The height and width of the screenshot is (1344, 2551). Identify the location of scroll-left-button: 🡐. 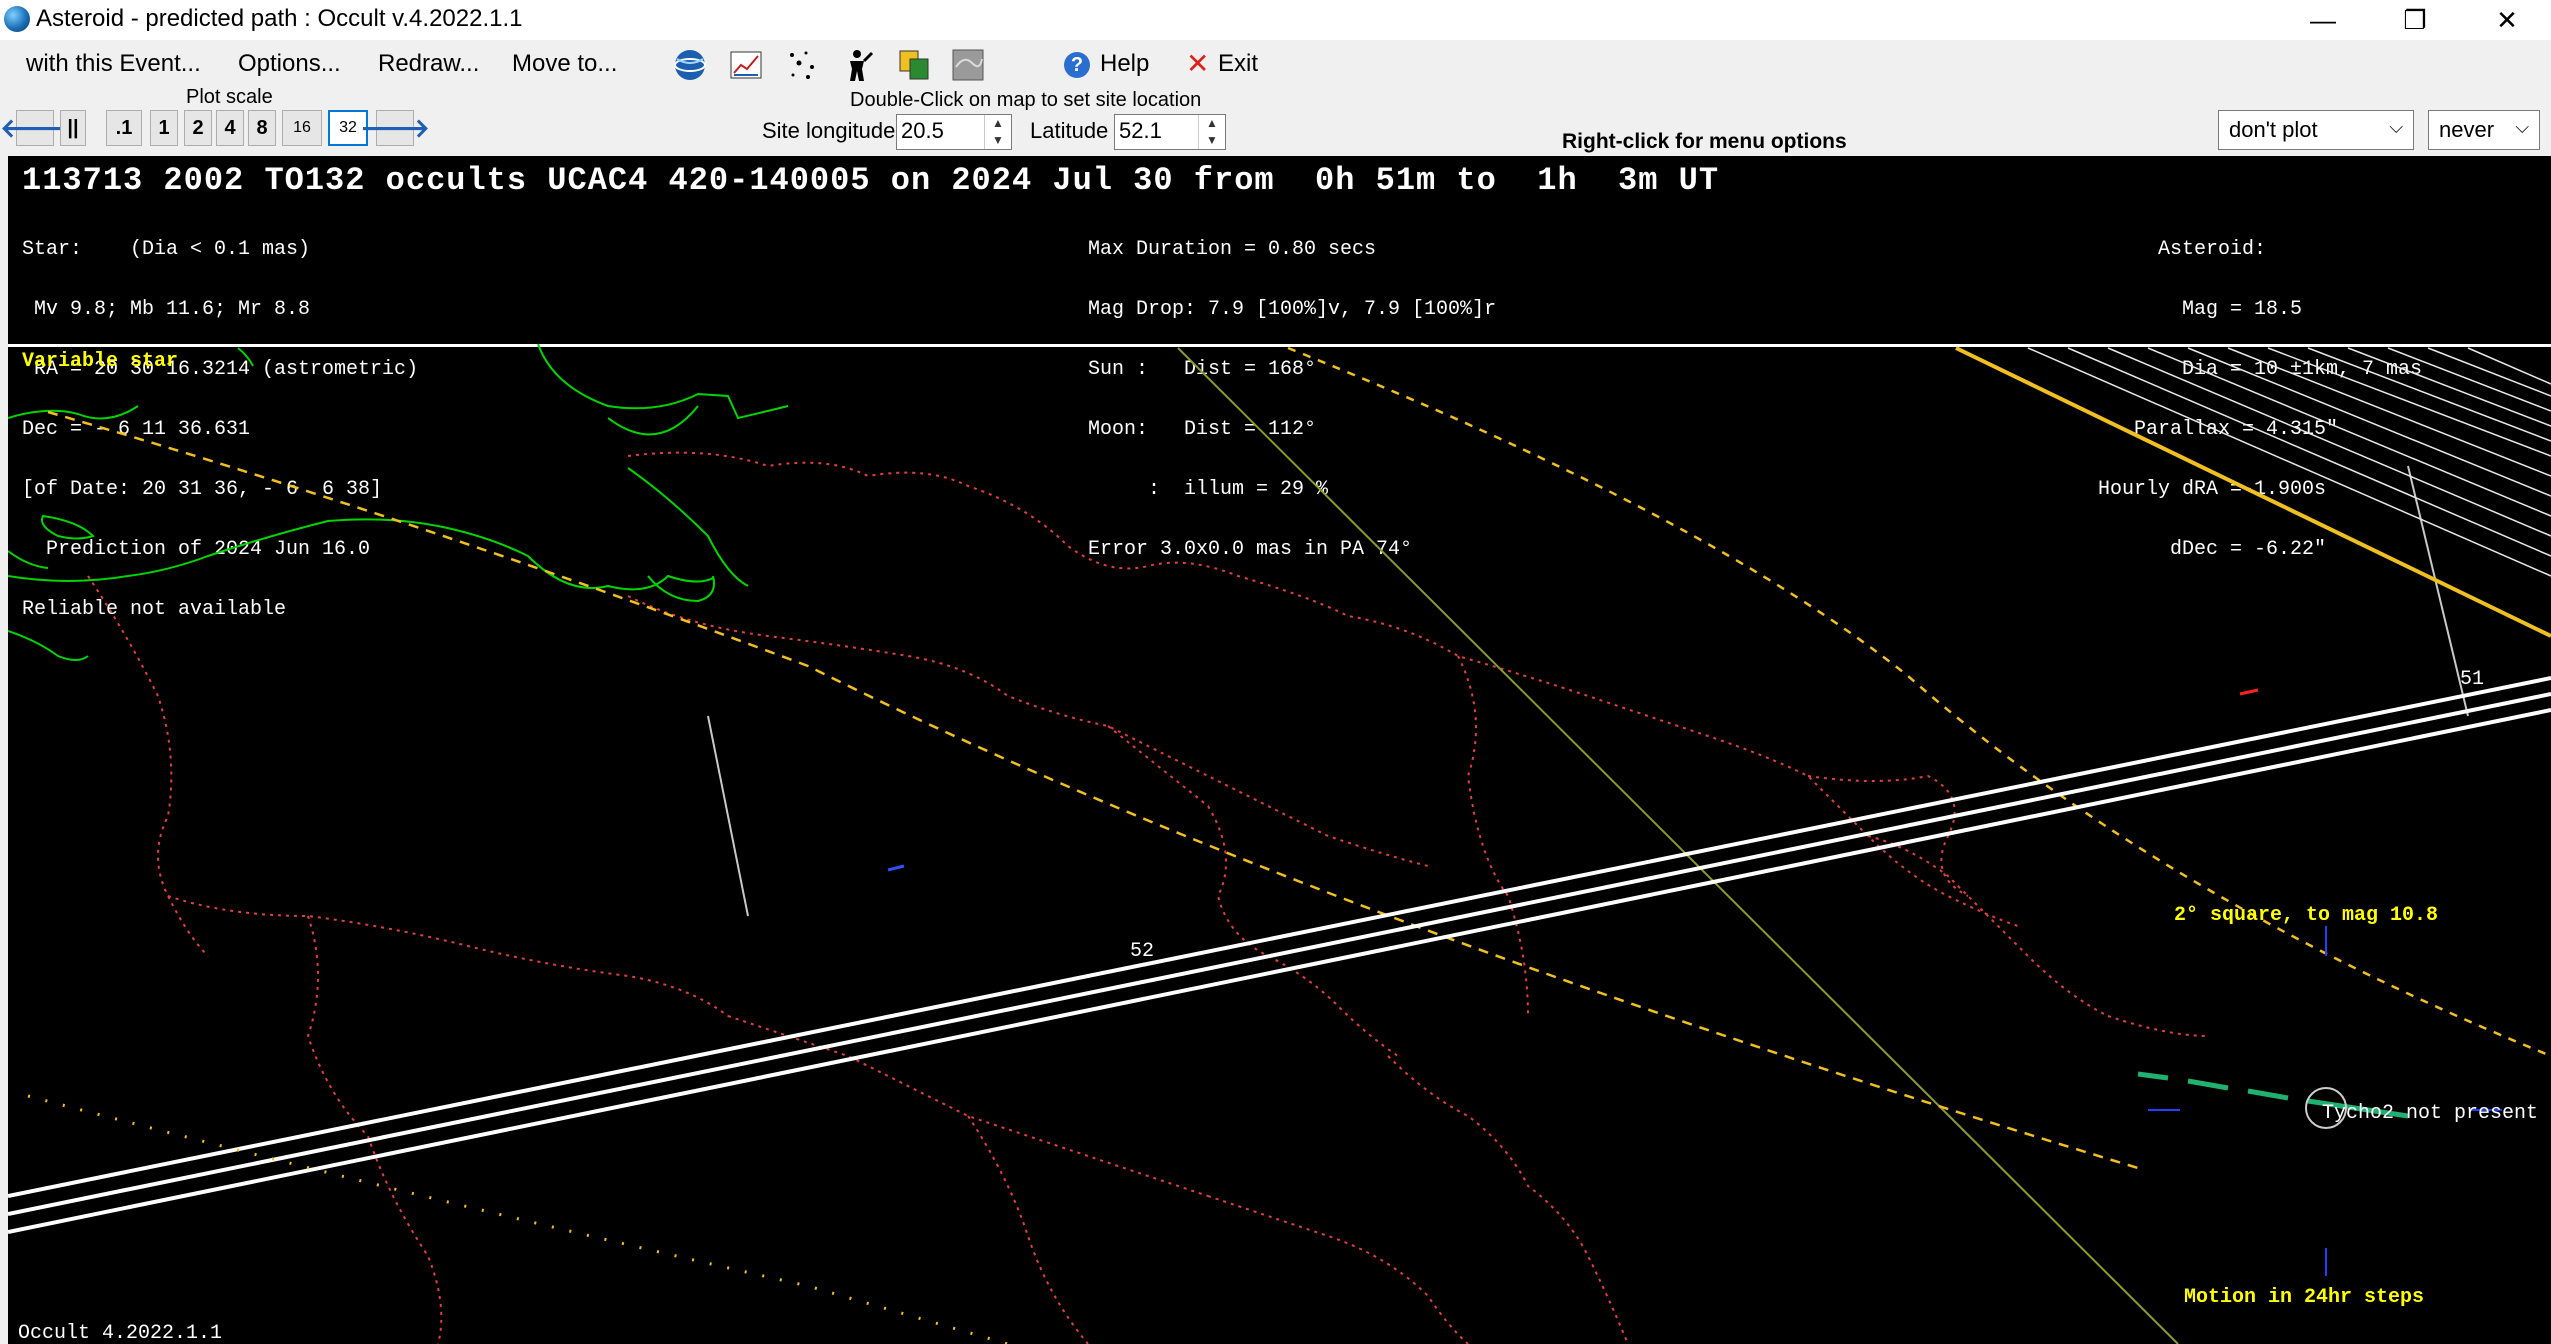
(35, 128).